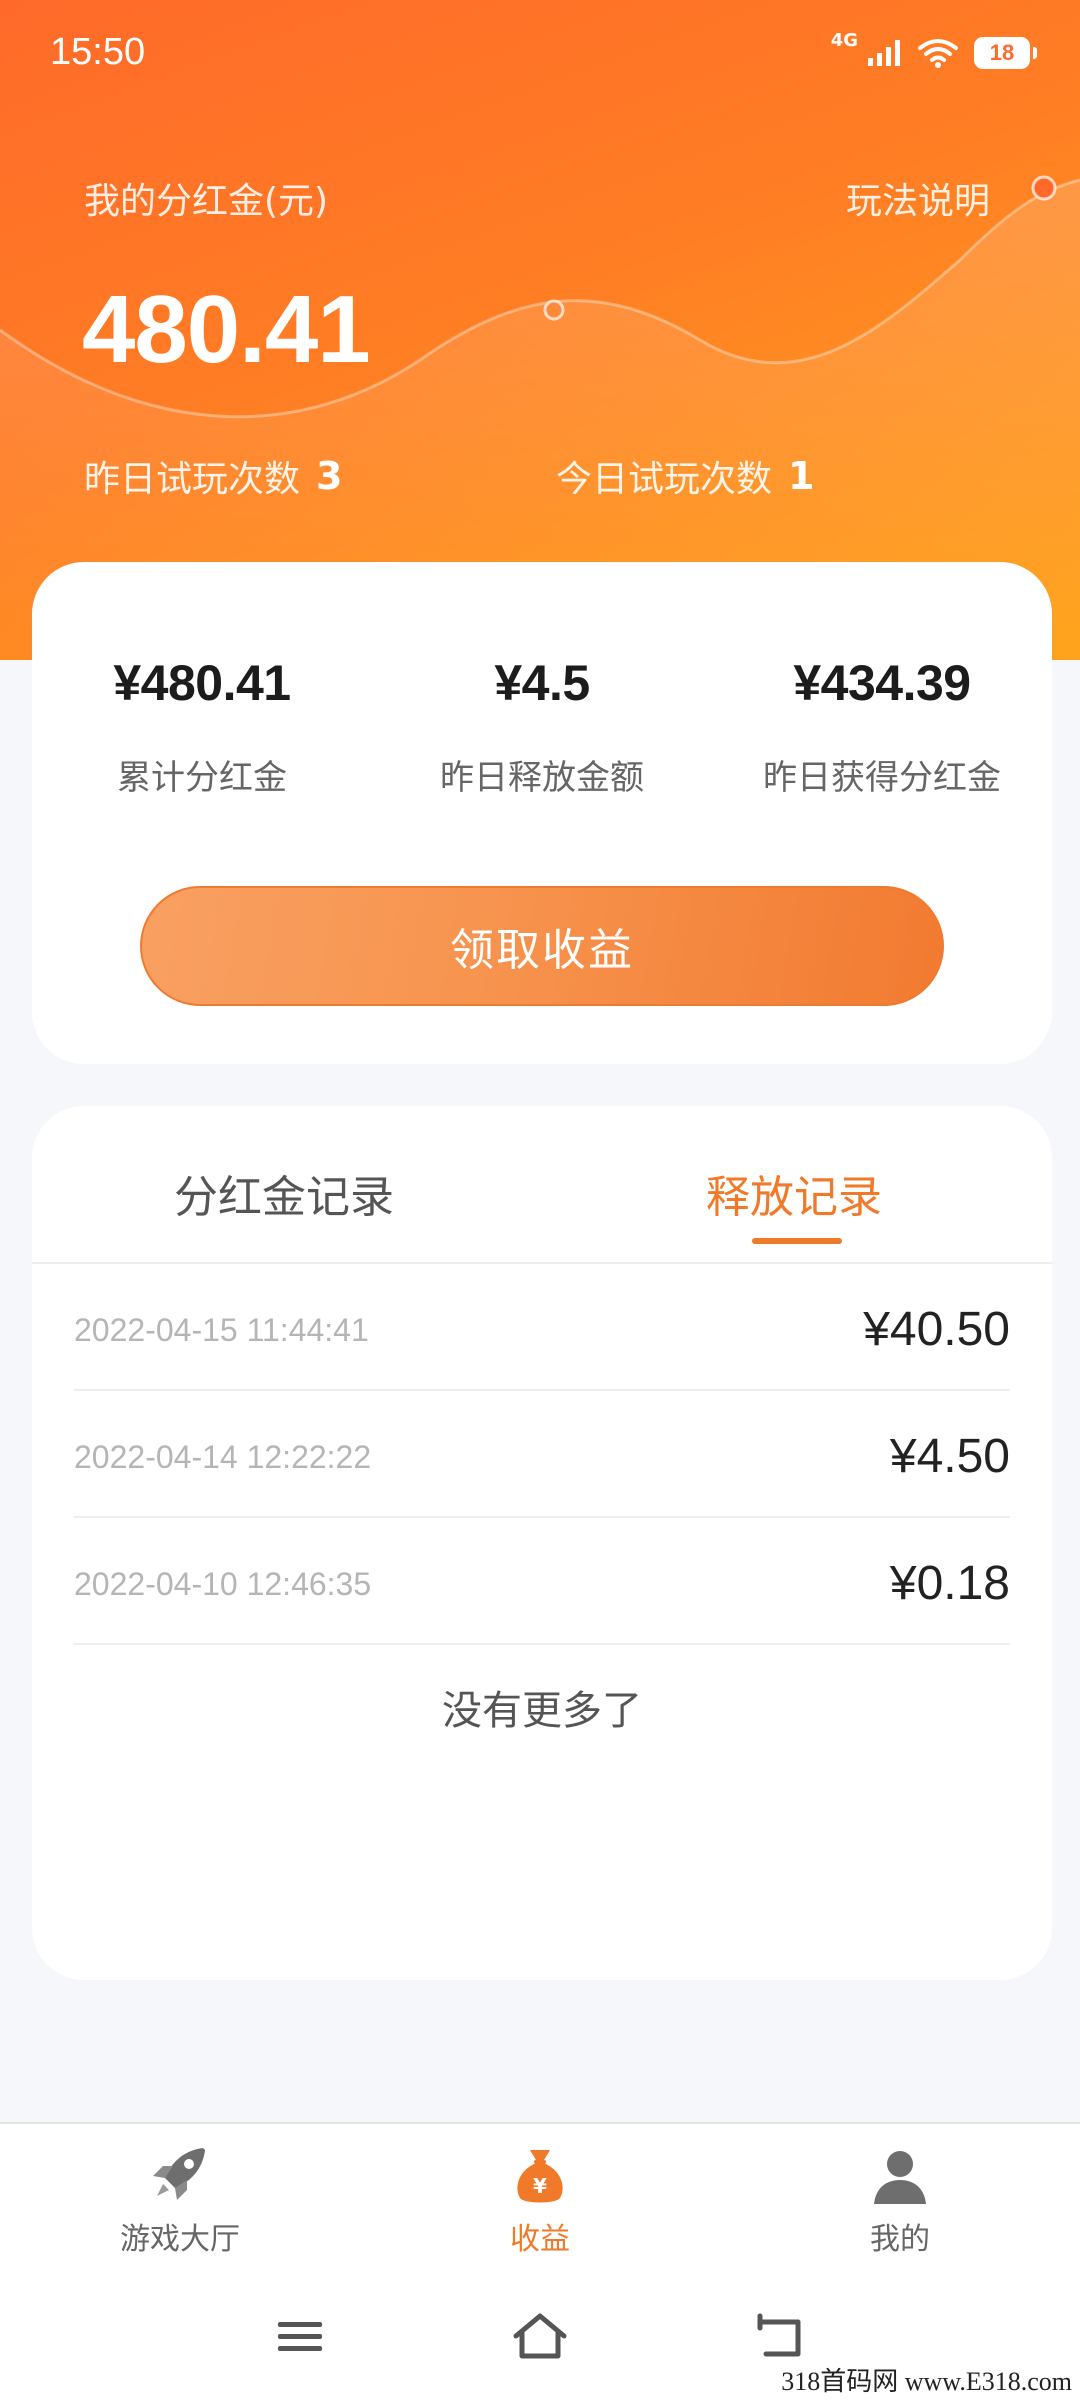  What do you see at coordinates (179, 2174) in the screenshot?
I see `rocket-icon` at bounding box center [179, 2174].